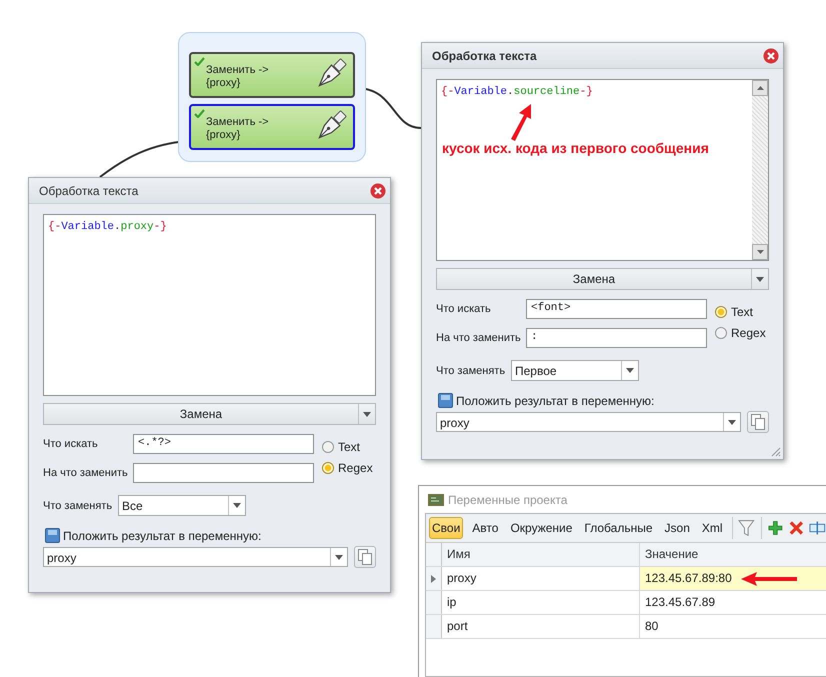  What do you see at coordinates (775, 451) in the screenshot?
I see `resize-grip-icon` at bounding box center [775, 451].